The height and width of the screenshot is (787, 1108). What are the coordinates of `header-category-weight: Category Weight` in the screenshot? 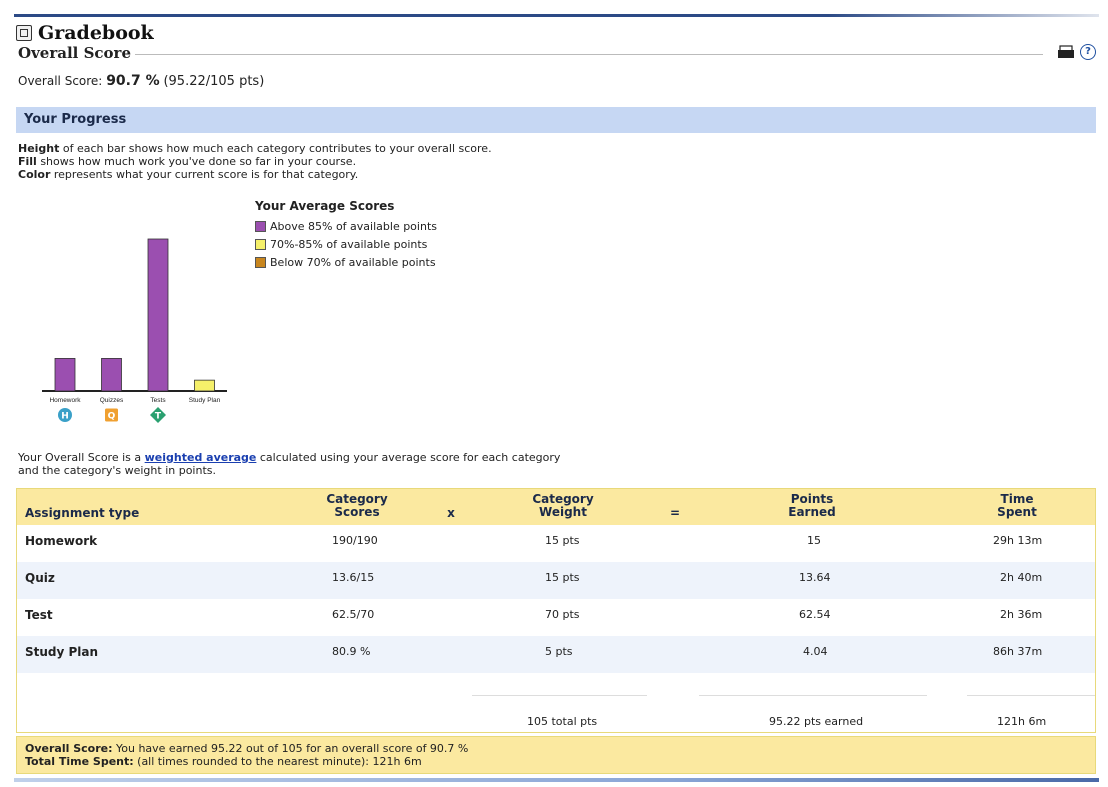 It's located at (563, 506).